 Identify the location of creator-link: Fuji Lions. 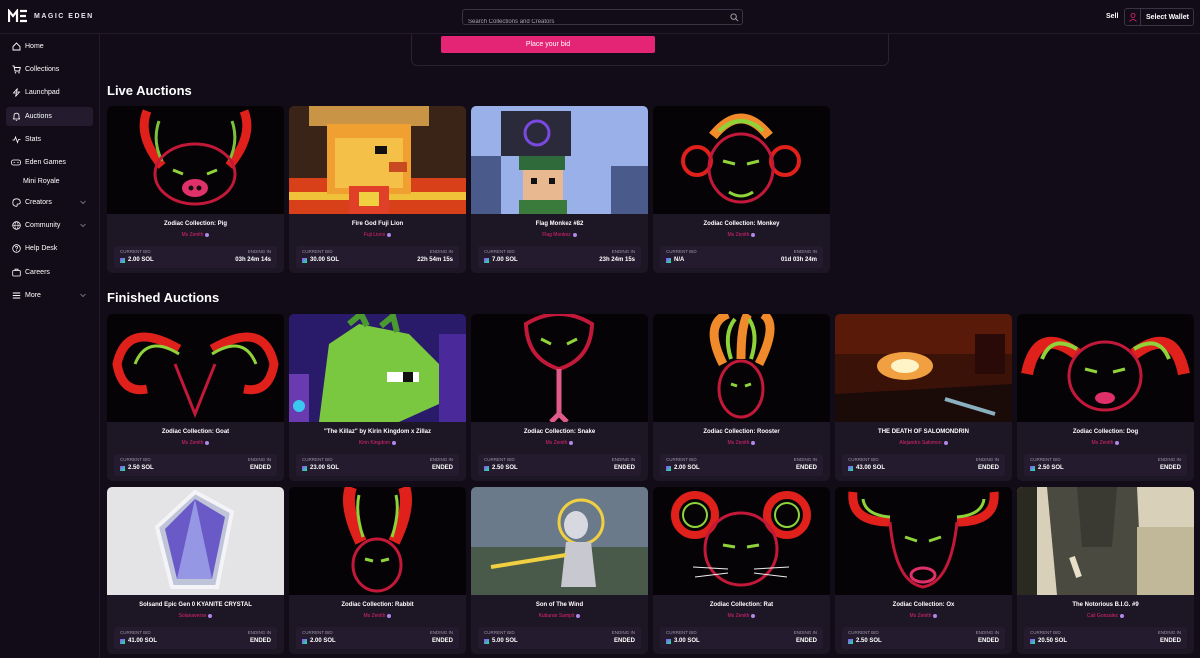
(377, 235).